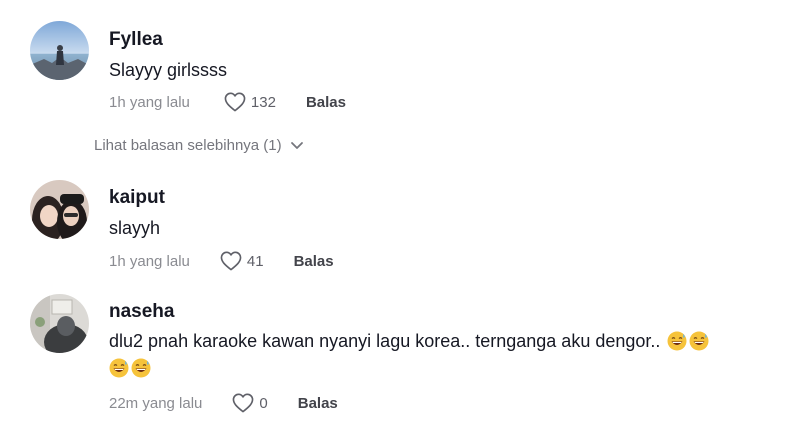  Describe the element at coordinates (223, 403) in the screenshot. I see `comment-meta: 22m yang lalu 0 Balas` at that location.